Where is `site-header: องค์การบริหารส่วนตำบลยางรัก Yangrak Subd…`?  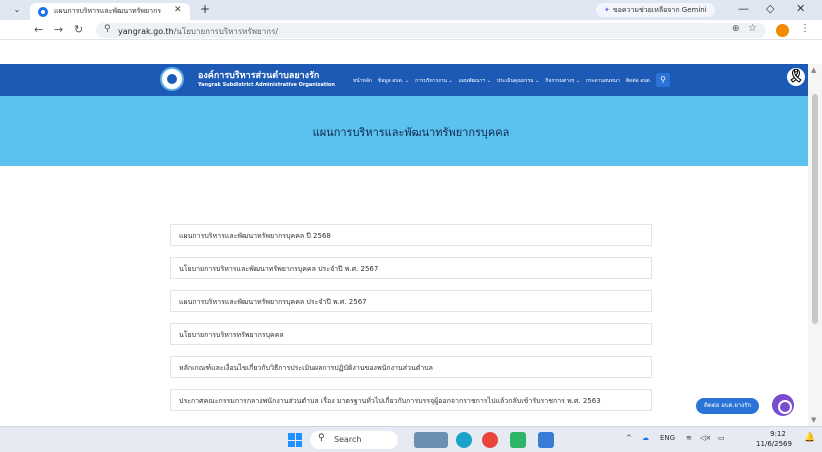 site-header: องค์การบริหารส่วนตำบลยางรัก Yangrak Subd… is located at coordinates (411, 80).